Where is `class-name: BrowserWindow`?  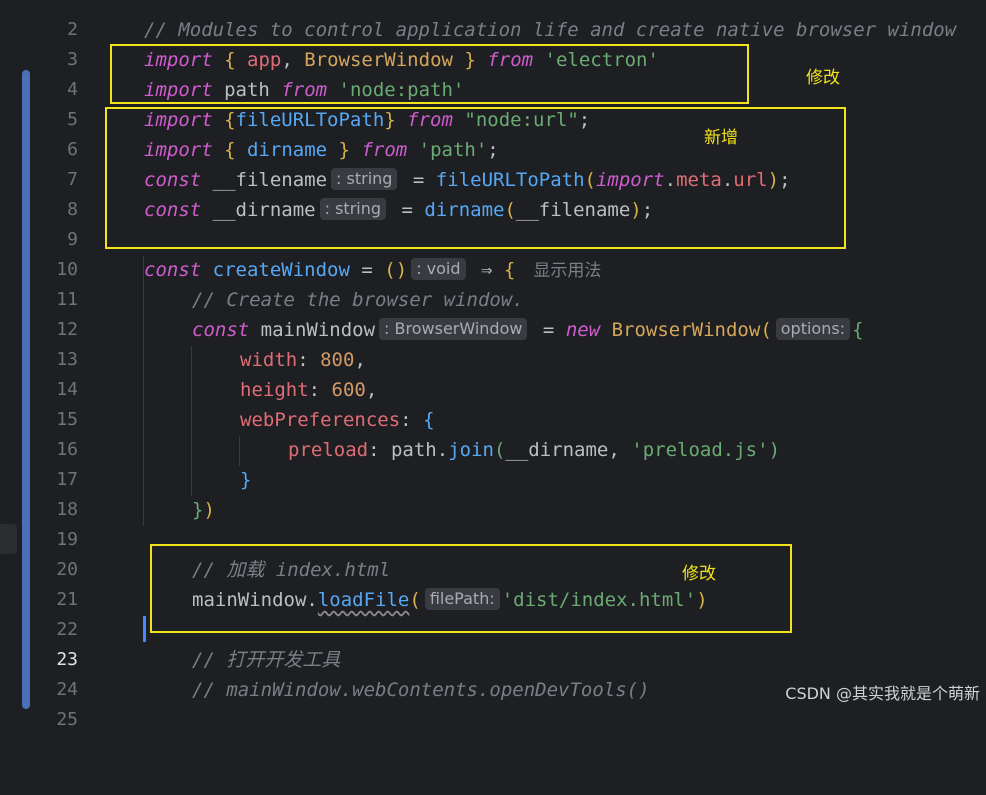
class-name: BrowserWindow is located at coordinates (686, 330).